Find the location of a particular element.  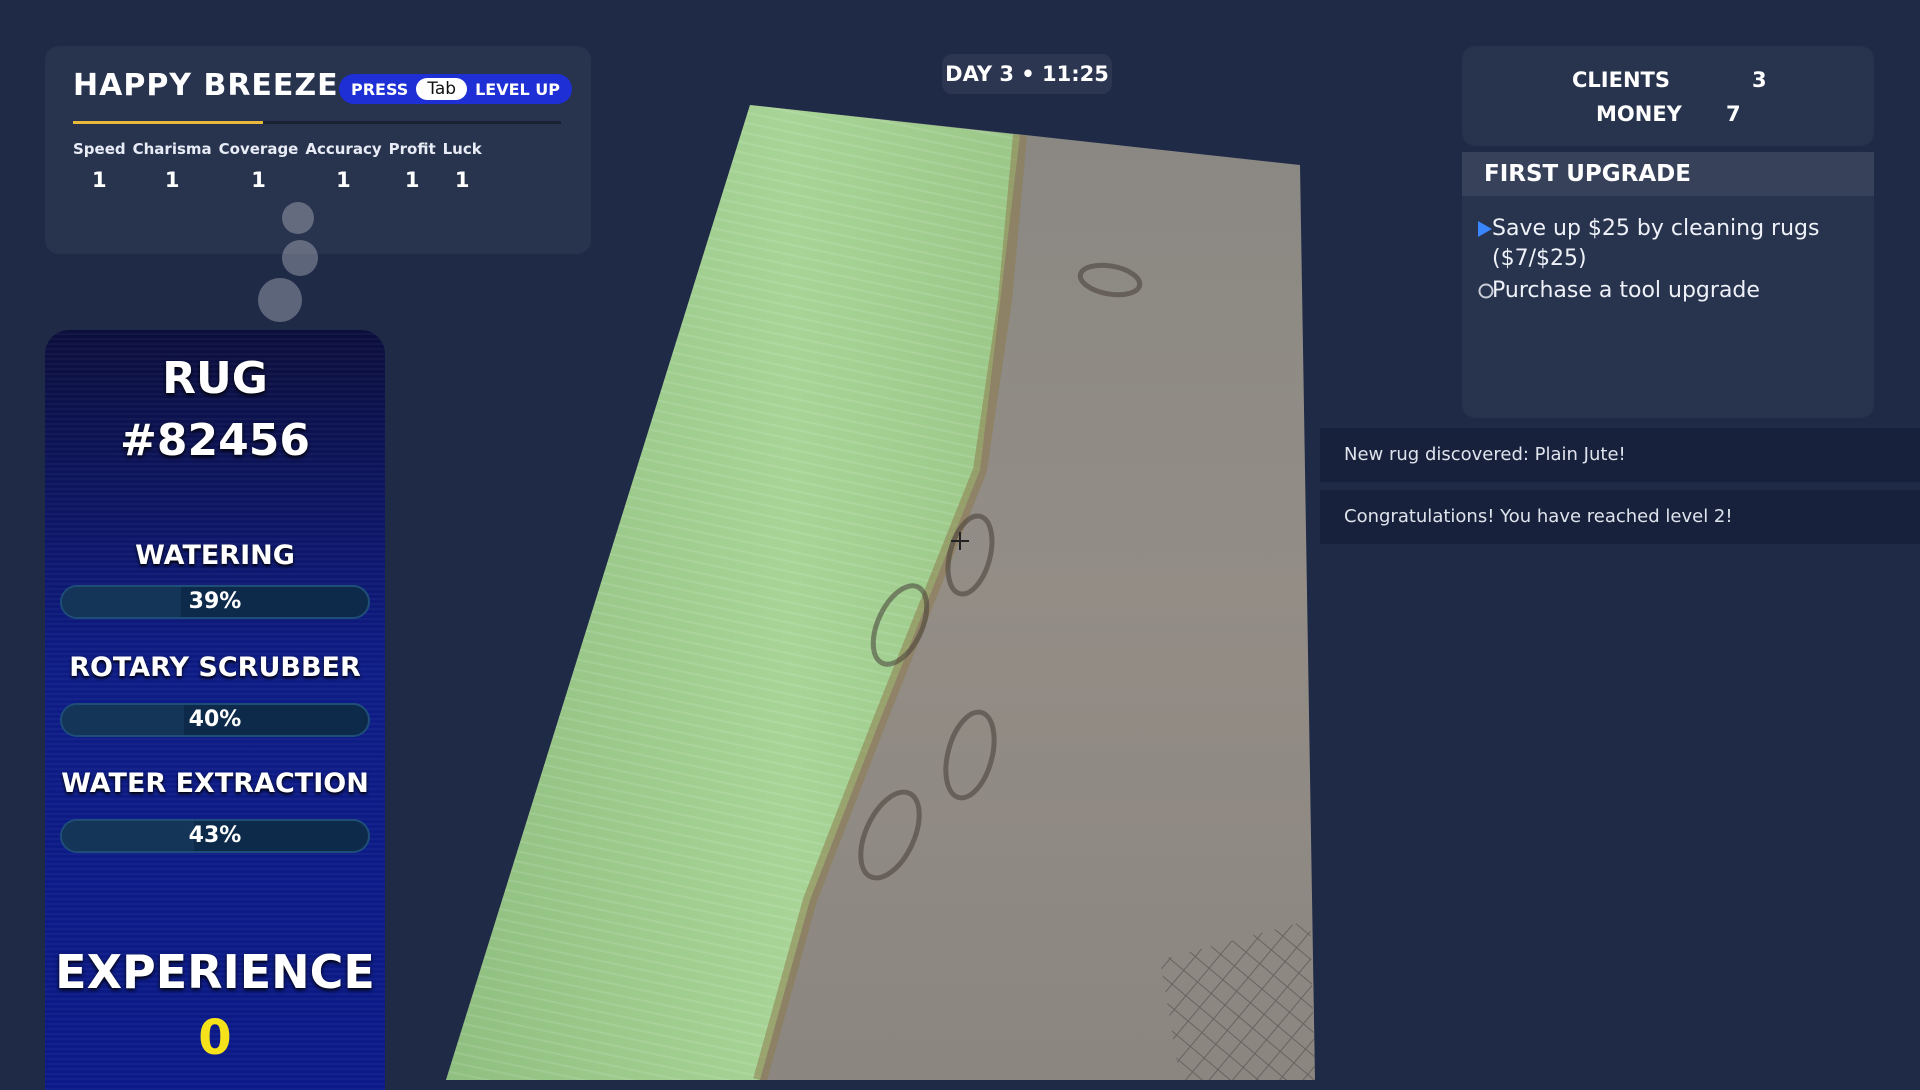

money-value: 7 is located at coordinates (1733, 114).